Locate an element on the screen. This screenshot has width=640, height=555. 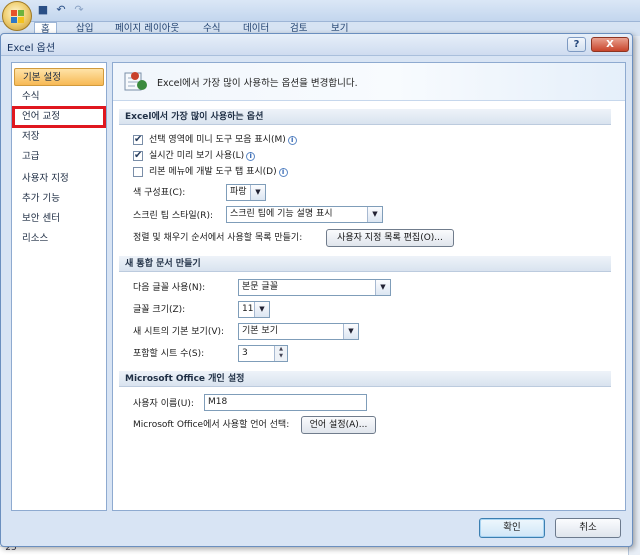
nav-item-trust-center: 보안 센터 is located at coordinates (59, 219).